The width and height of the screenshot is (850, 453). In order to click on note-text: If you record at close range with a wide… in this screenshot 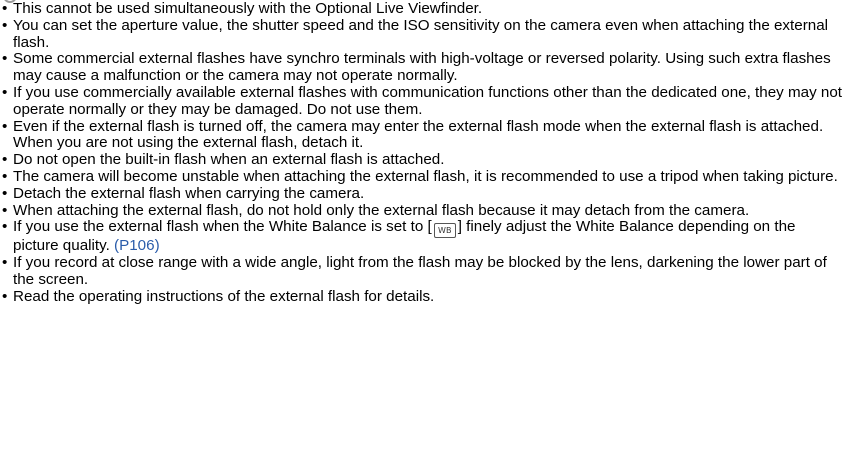, I will do `click(420, 271)`.